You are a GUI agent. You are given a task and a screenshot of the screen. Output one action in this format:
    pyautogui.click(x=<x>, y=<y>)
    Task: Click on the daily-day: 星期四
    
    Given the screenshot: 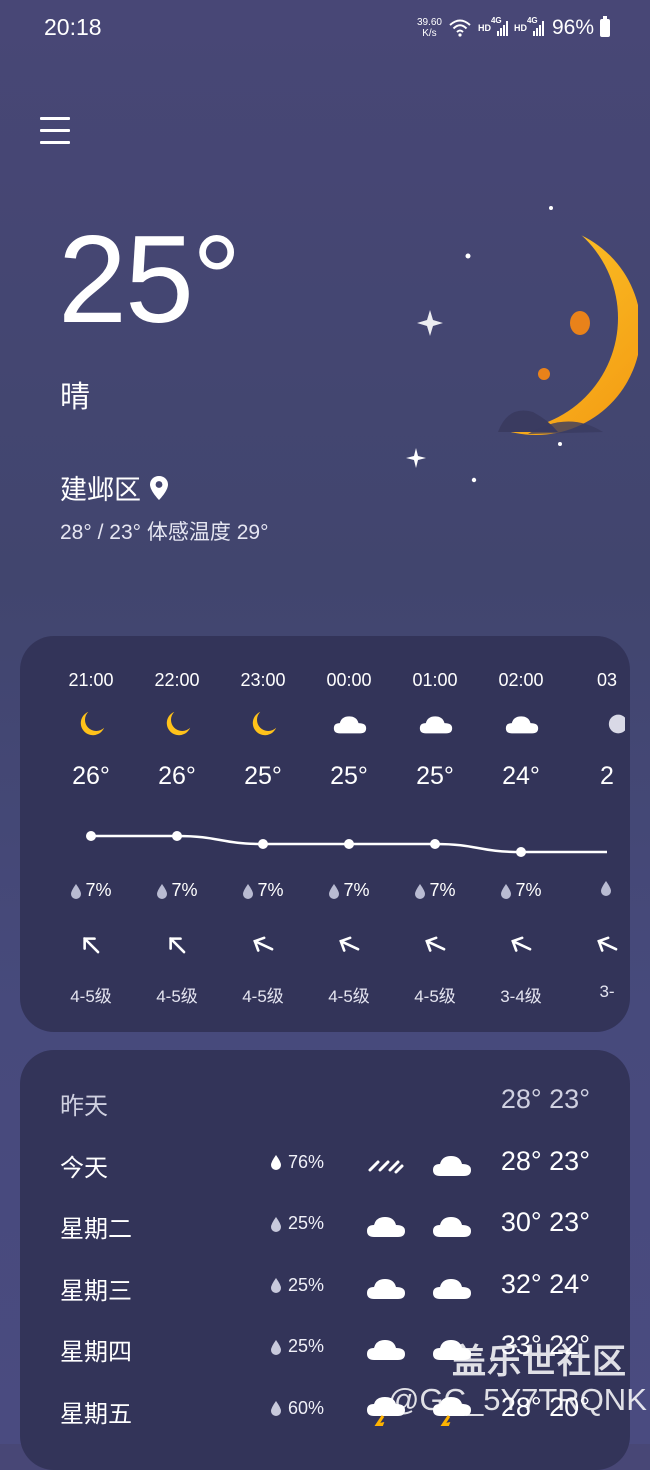 What is the action you would take?
    pyautogui.click(x=96, y=1352)
    